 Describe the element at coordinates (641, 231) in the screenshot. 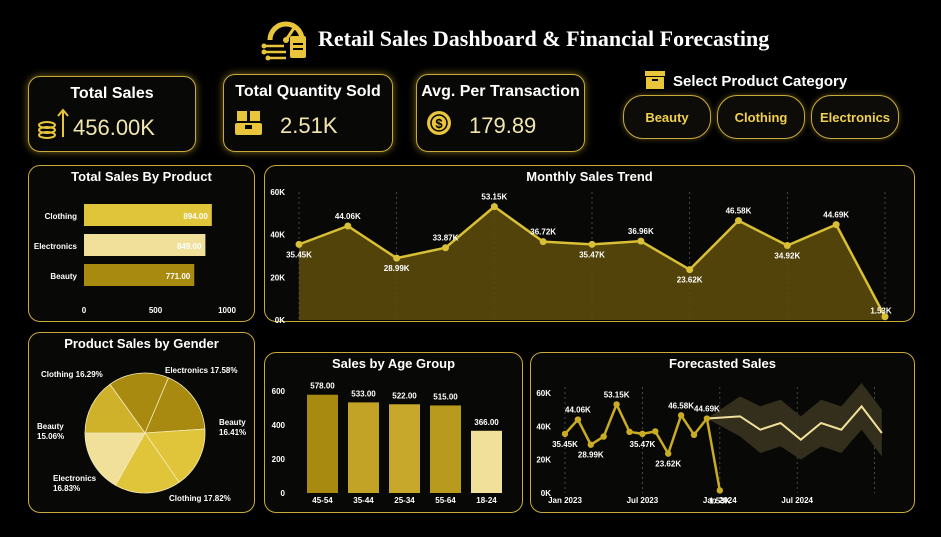

I see `data-label: 36.96K` at that location.